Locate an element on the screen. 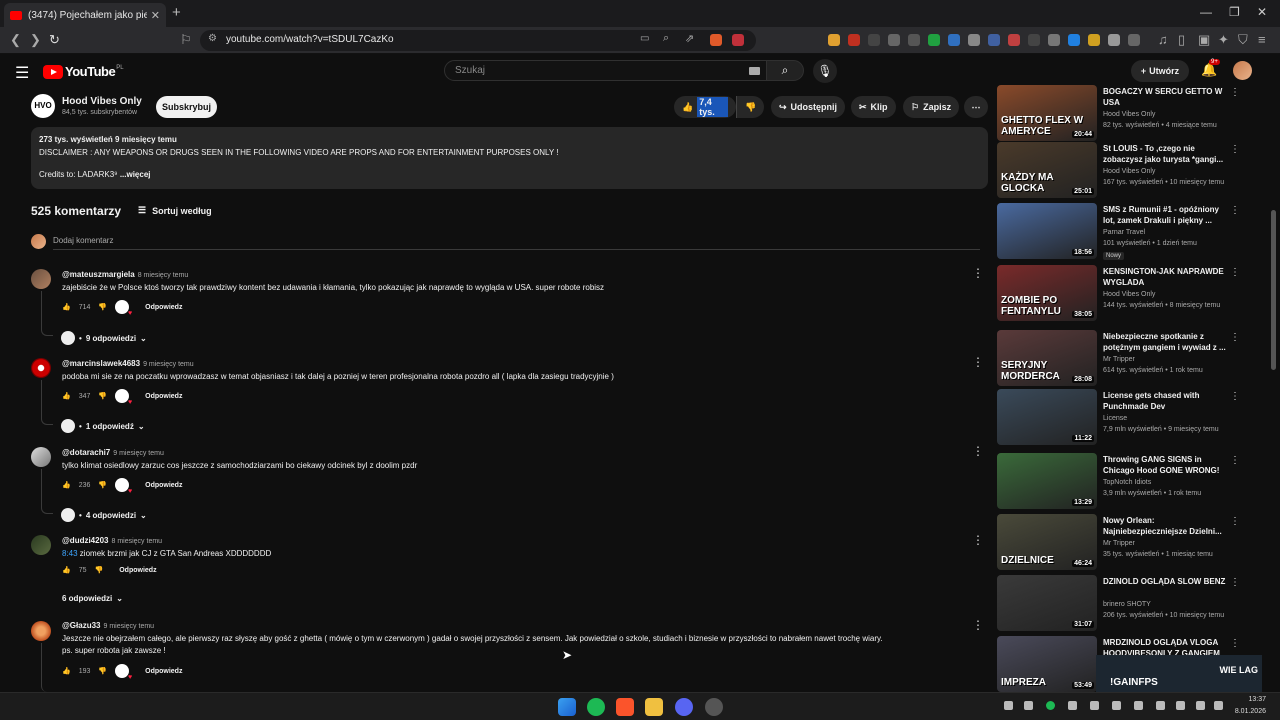 The height and width of the screenshot is (720, 1280). forward-icon: ❯ is located at coordinates (35, 40).